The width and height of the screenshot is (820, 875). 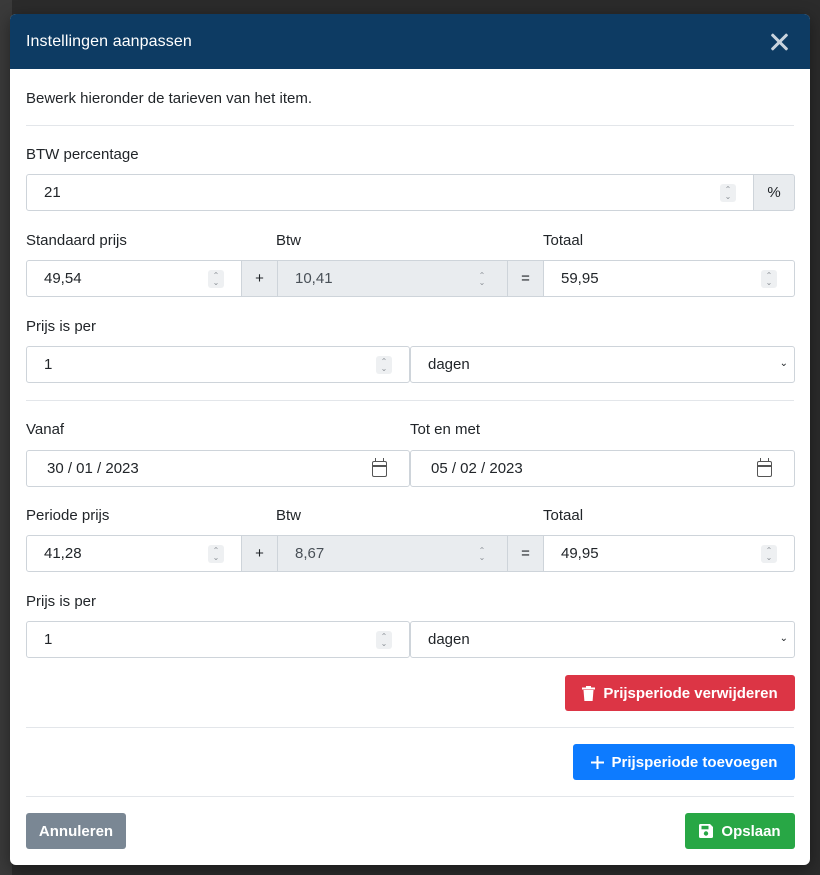 What do you see at coordinates (680, 693) in the screenshot?
I see `remove-price-period-button: Prijsperiode verwijderen` at bounding box center [680, 693].